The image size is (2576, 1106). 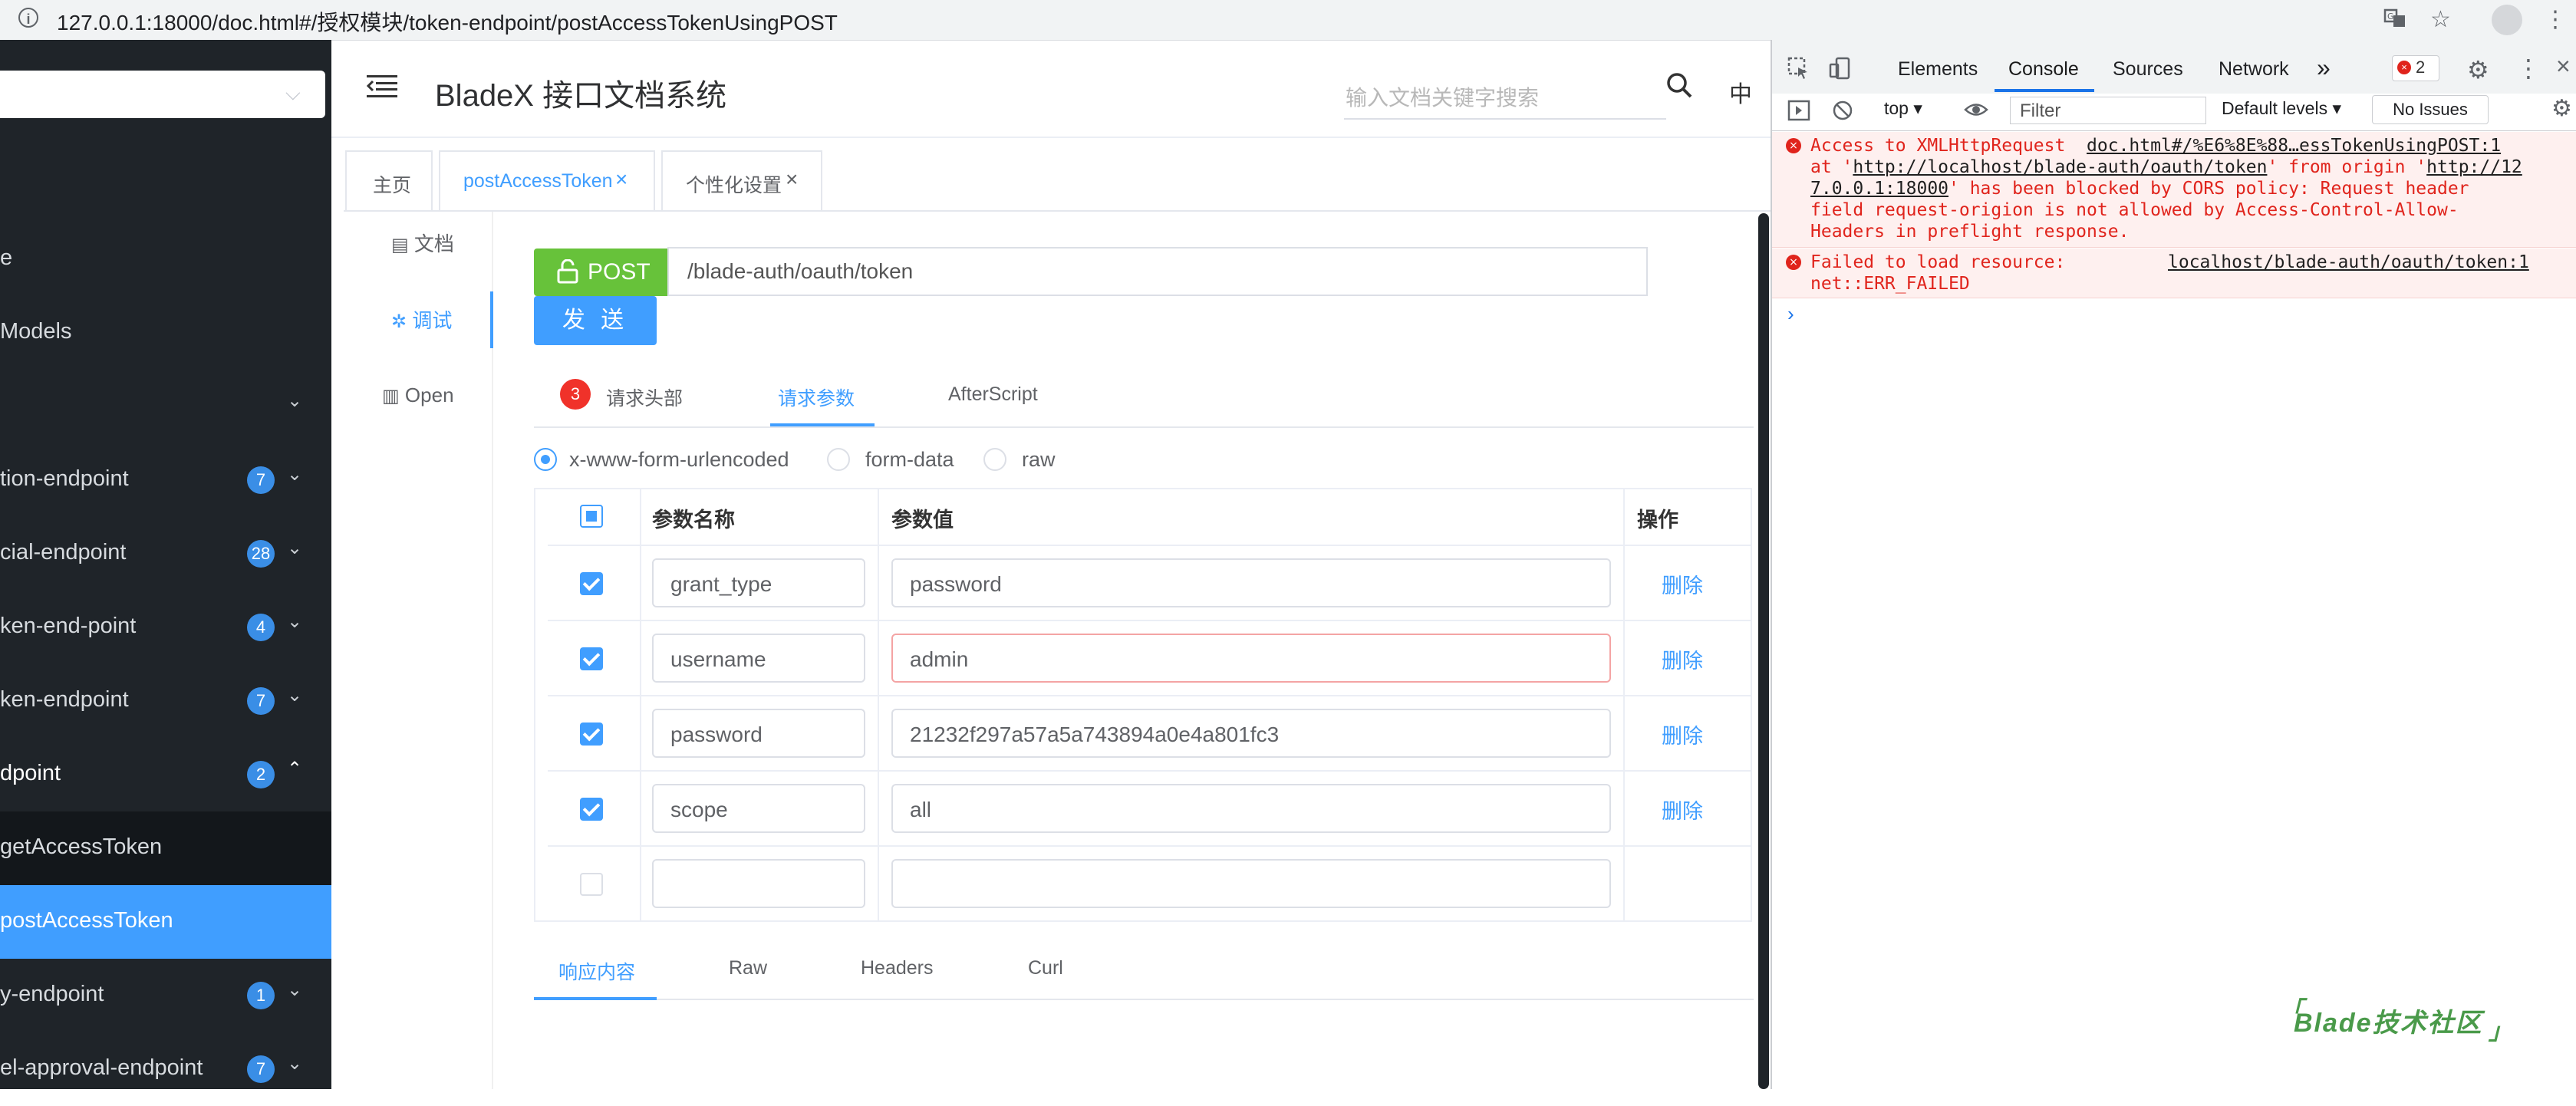 I want to click on group-select: ⌵, so click(x=162, y=94).